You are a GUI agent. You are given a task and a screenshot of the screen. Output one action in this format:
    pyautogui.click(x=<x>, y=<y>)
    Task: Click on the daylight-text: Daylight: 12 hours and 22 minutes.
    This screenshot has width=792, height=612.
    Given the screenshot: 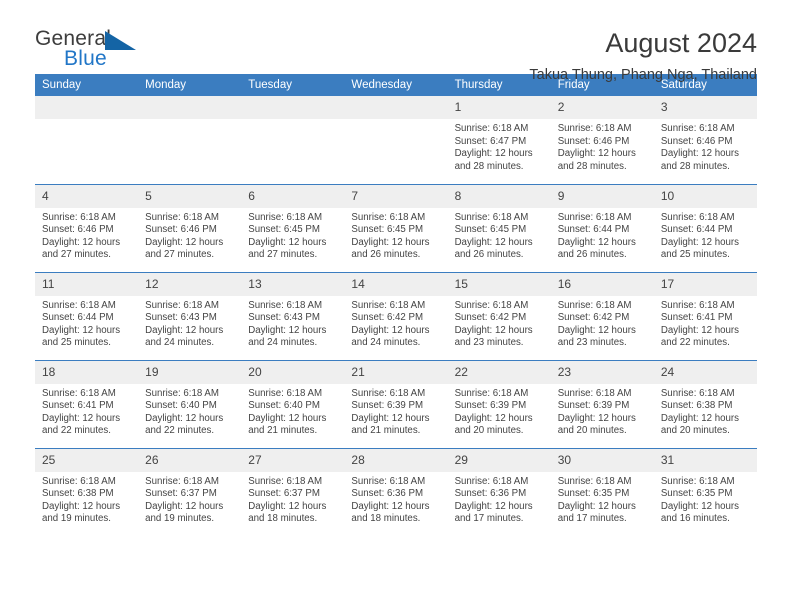 What is the action you would take?
    pyautogui.click(x=81, y=424)
    